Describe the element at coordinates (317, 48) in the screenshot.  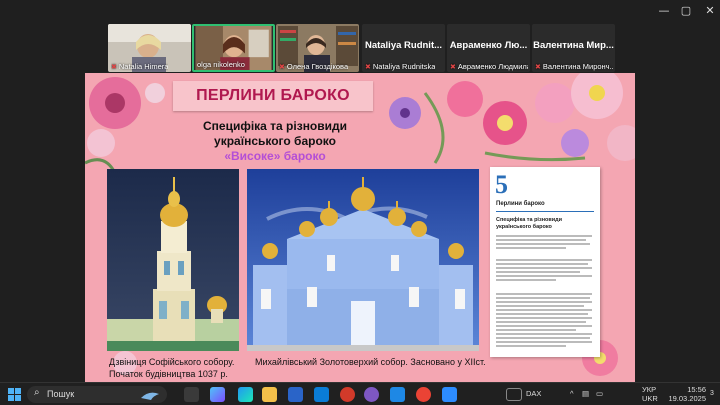
I see `participant-tile: ✖ Олена Гвоздікова` at that location.